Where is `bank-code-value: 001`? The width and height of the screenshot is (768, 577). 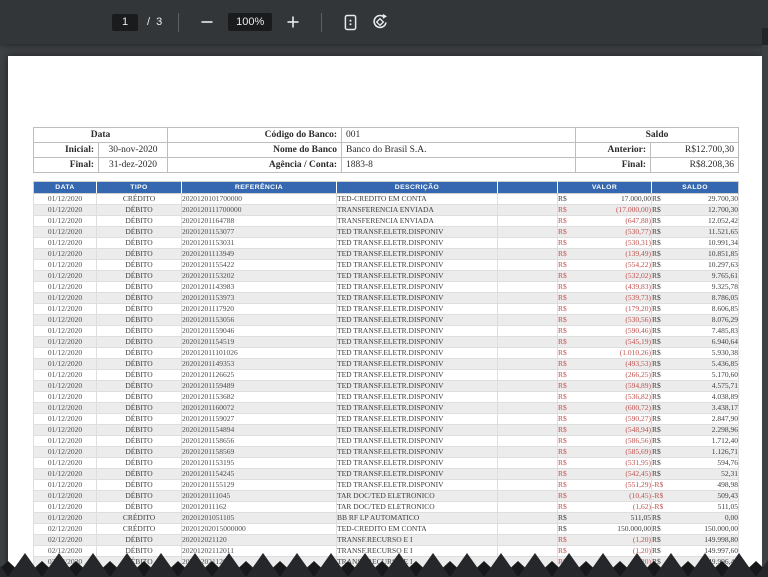 bank-code-value: 001 is located at coordinates (458, 135).